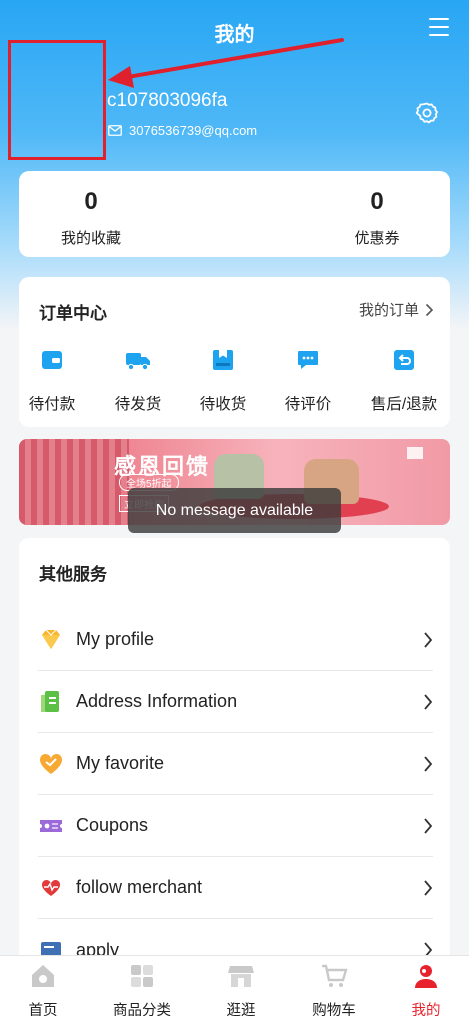  What do you see at coordinates (426, 976) in the screenshot?
I see `user-icon` at bounding box center [426, 976].